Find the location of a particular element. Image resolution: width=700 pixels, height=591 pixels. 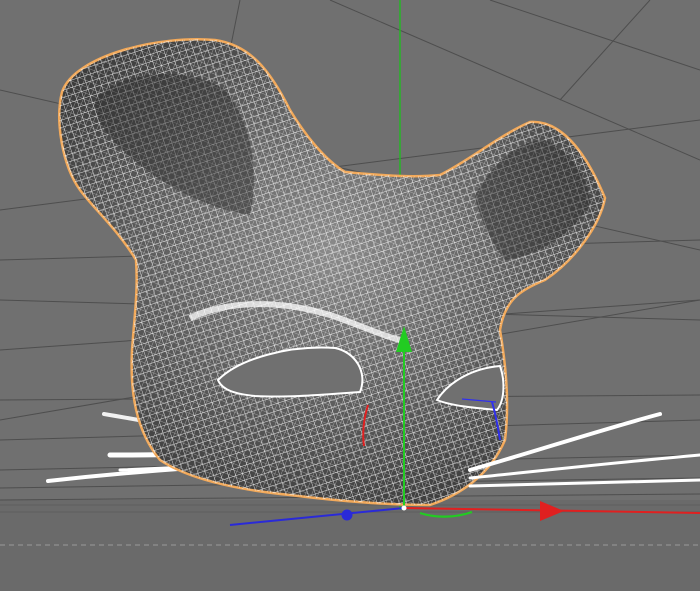

move-handle-z-icon is located at coordinates (347, 515).